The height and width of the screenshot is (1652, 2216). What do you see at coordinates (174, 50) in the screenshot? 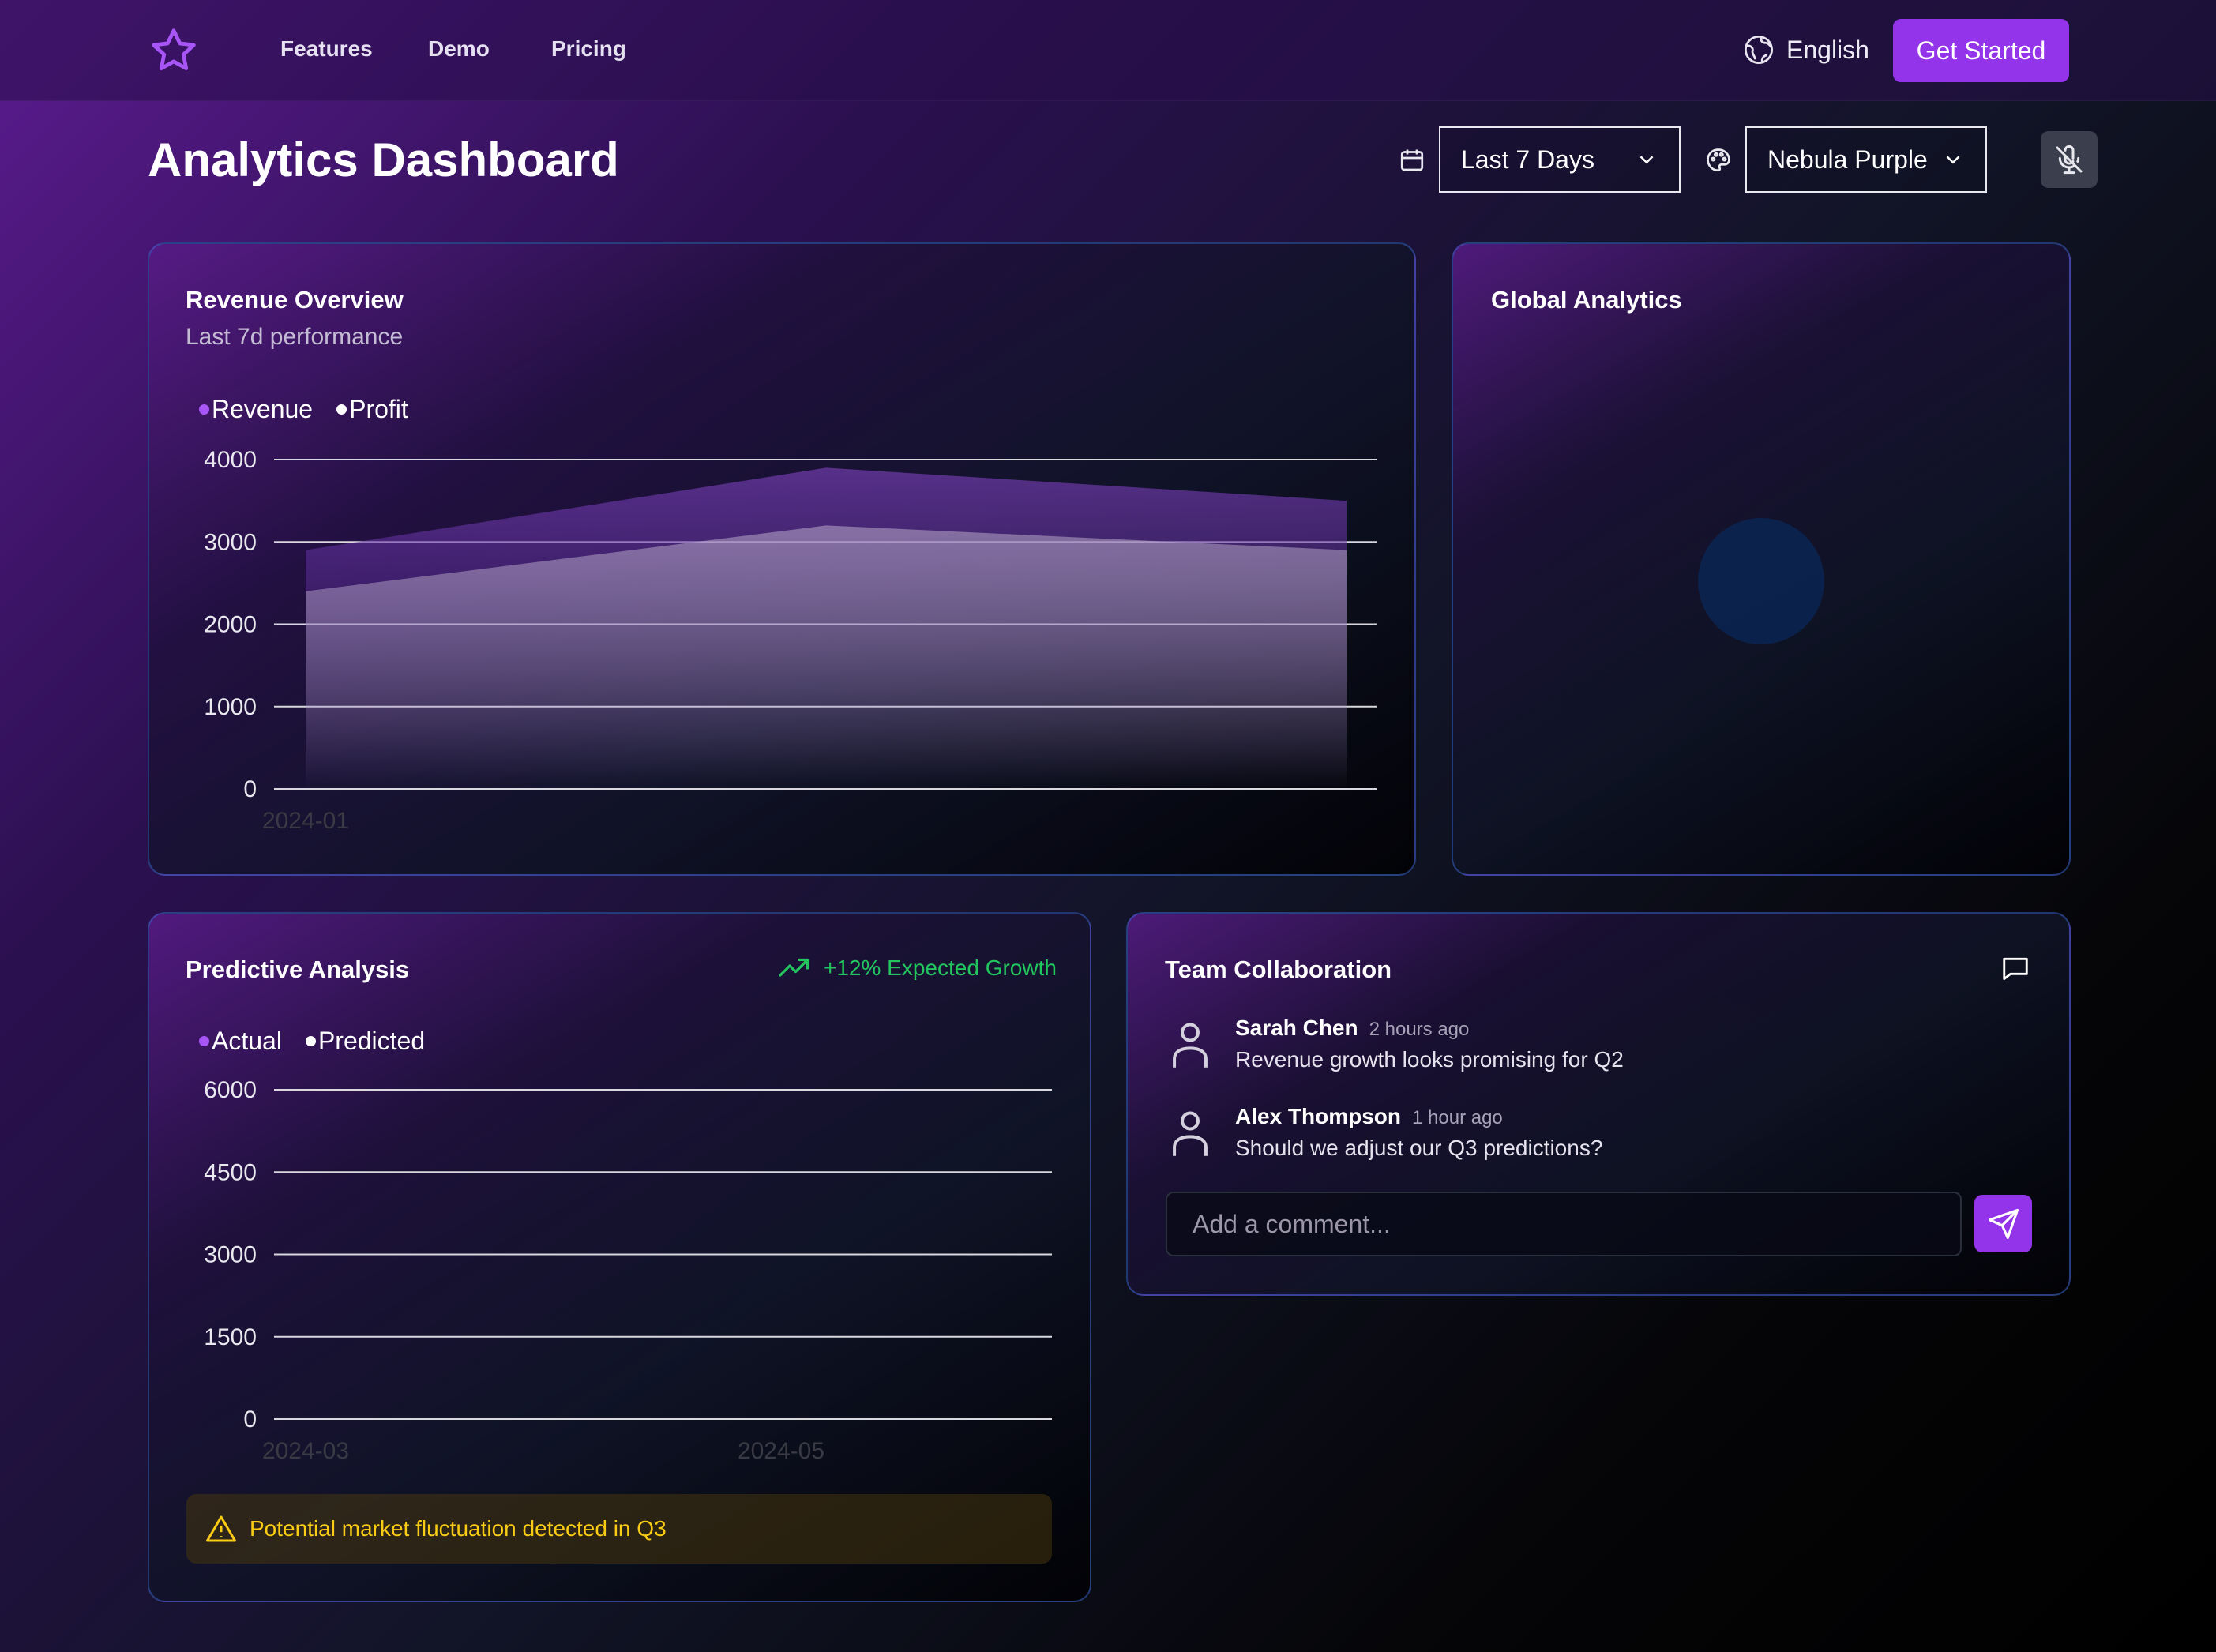
I see `star-icon` at bounding box center [174, 50].